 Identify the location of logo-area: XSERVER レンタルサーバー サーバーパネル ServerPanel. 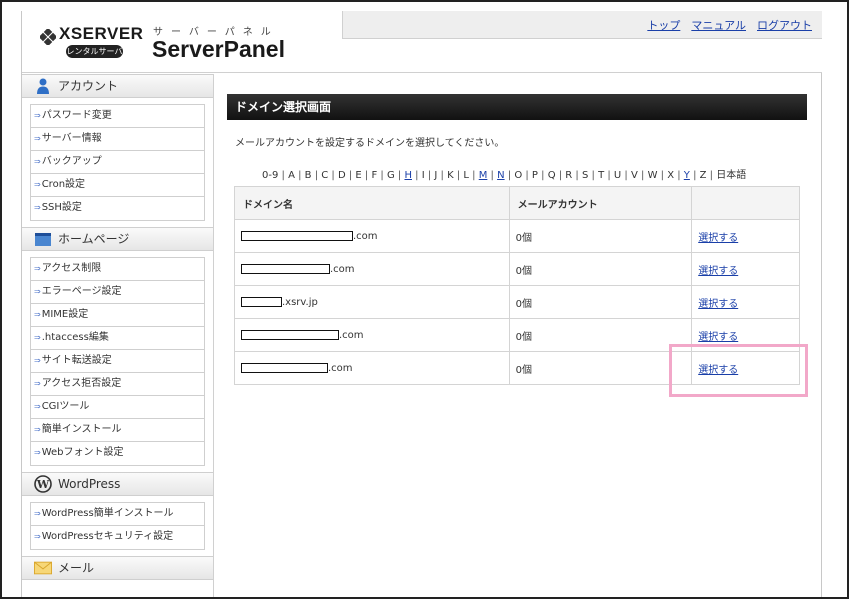
(182, 42).